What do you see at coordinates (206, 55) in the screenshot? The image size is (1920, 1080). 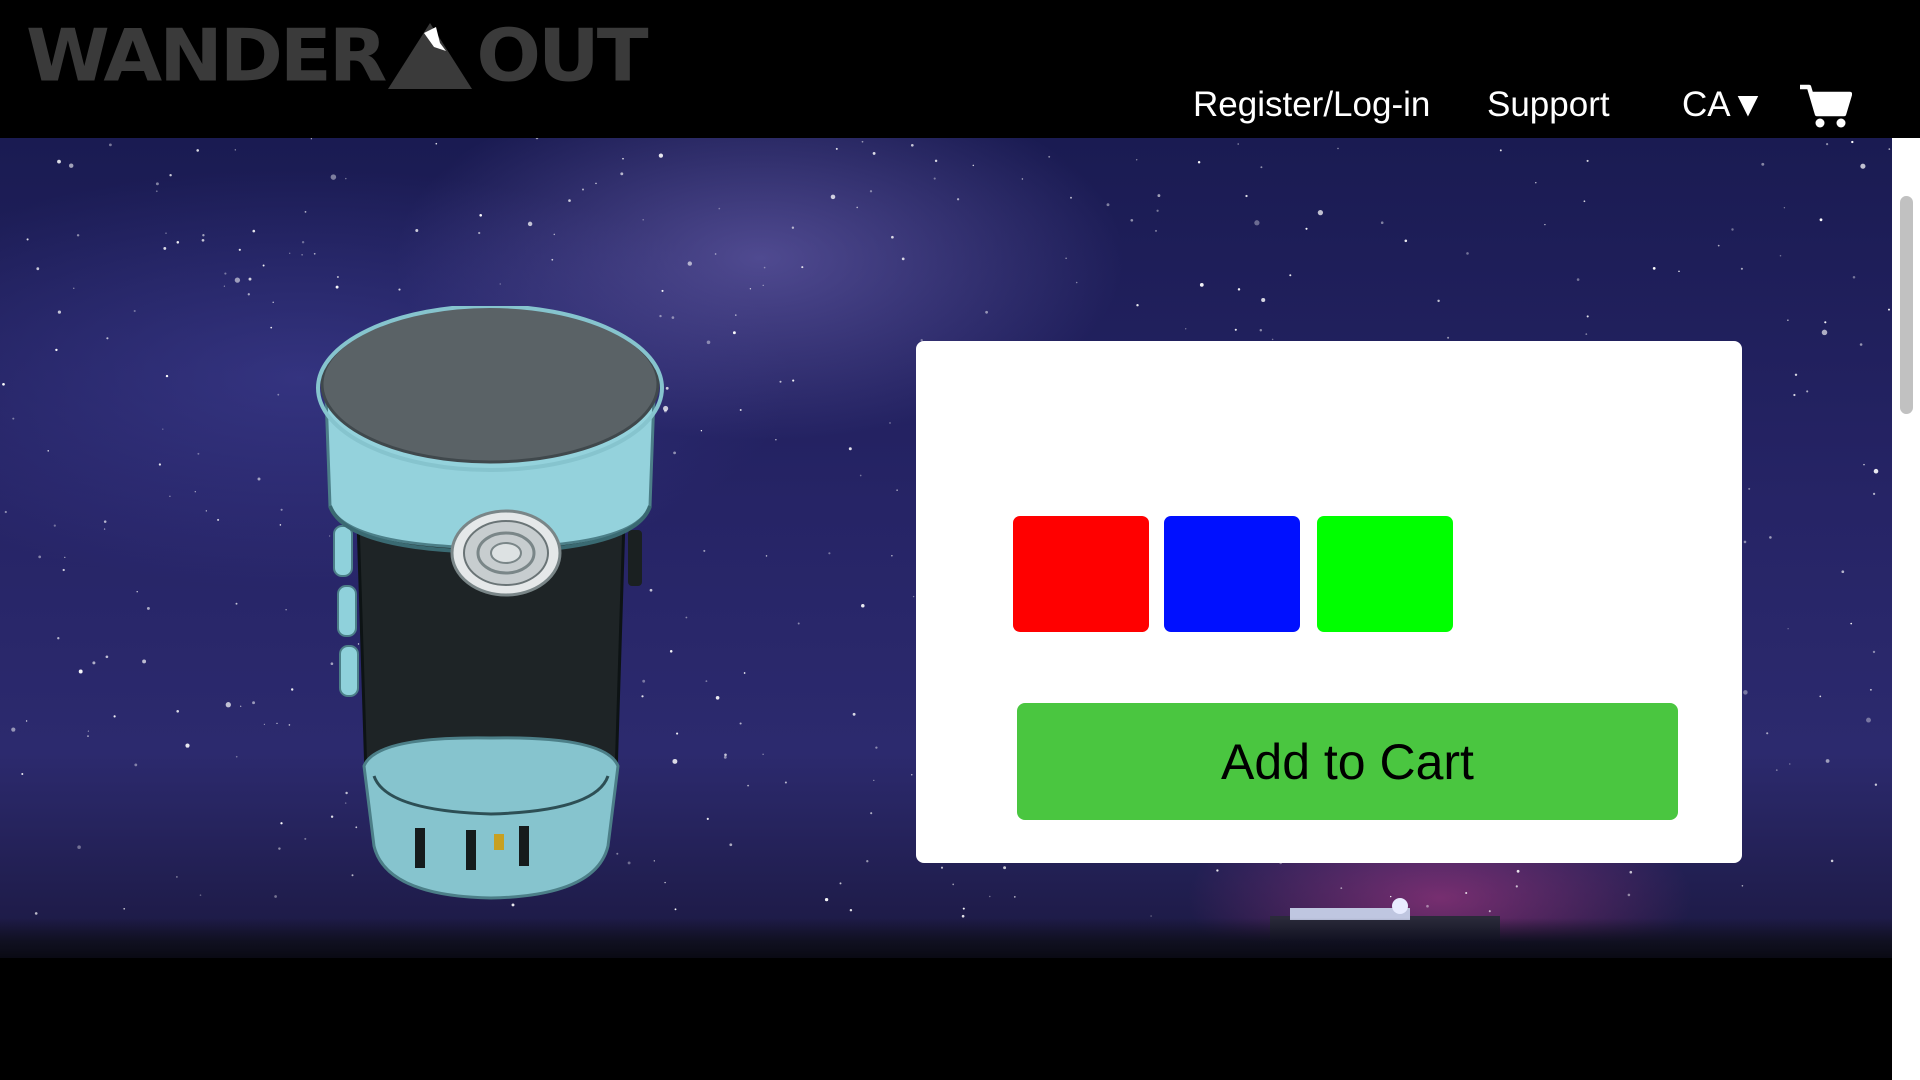 I see `logo-text-wander: WANDER` at bounding box center [206, 55].